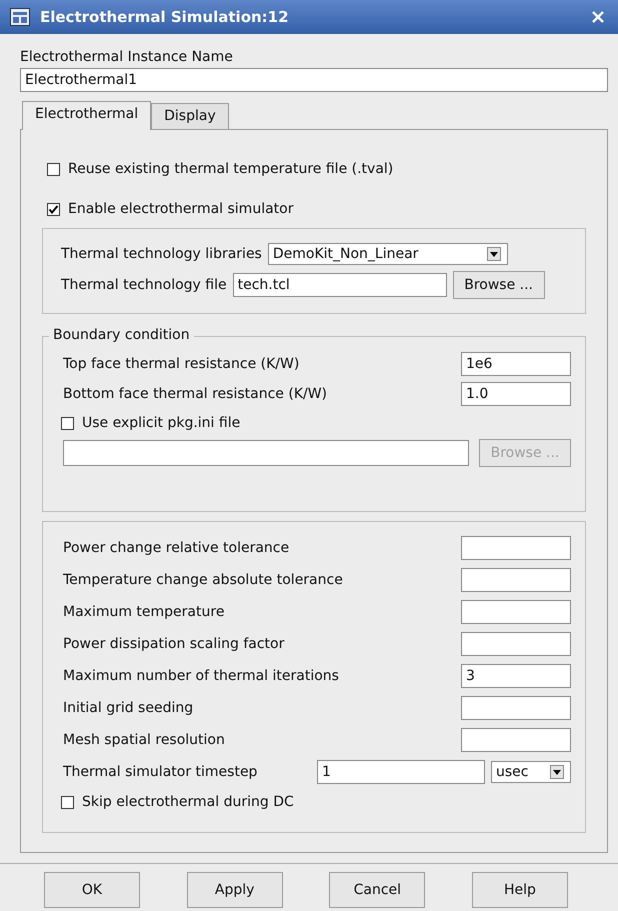  Describe the element at coordinates (92, 890) in the screenshot. I see `dialog-button: OK` at that location.